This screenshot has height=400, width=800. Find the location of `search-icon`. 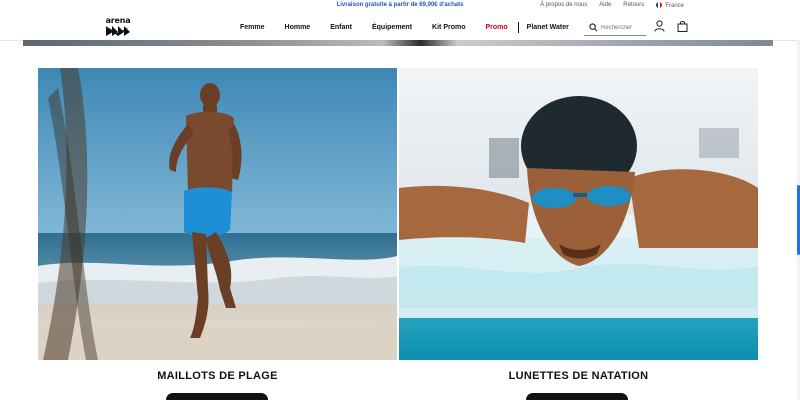

search-icon is located at coordinates (593, 27).